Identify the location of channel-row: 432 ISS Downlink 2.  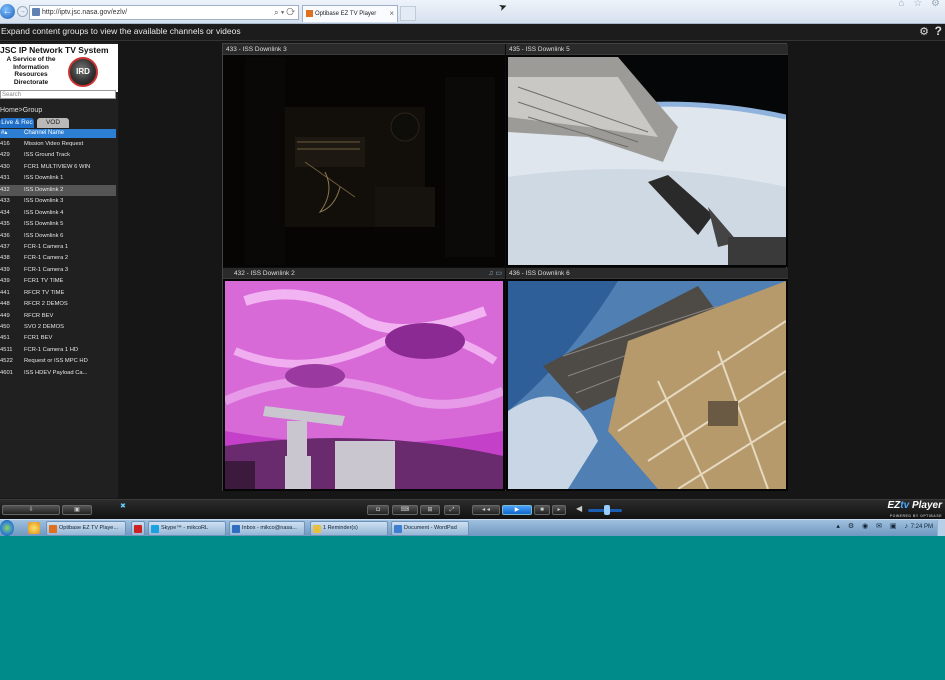
(58, 190).